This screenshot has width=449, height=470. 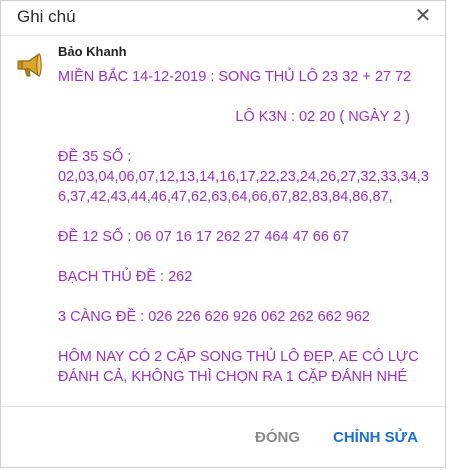 I want to click on dialog-header: Ghi chú ✕, so click(x=223, y=18).